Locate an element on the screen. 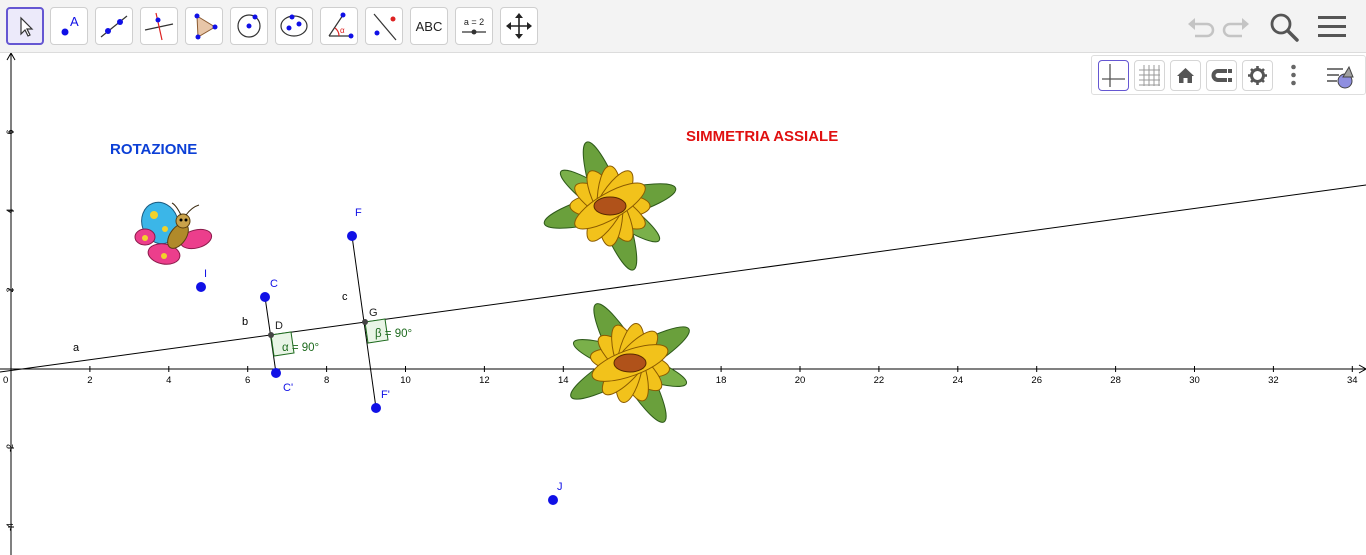 The width and height of the screenshot is (1366, 555). home-icon is located at coordinates (1185, 75).